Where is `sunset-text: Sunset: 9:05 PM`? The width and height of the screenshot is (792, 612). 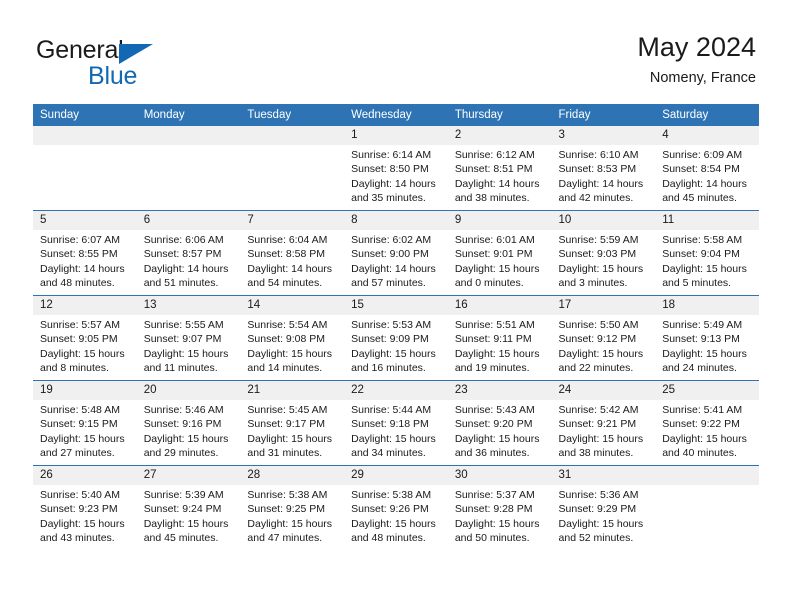 sunset-text: Sunset: 9:05 PM is located at coordinates (79, 339).